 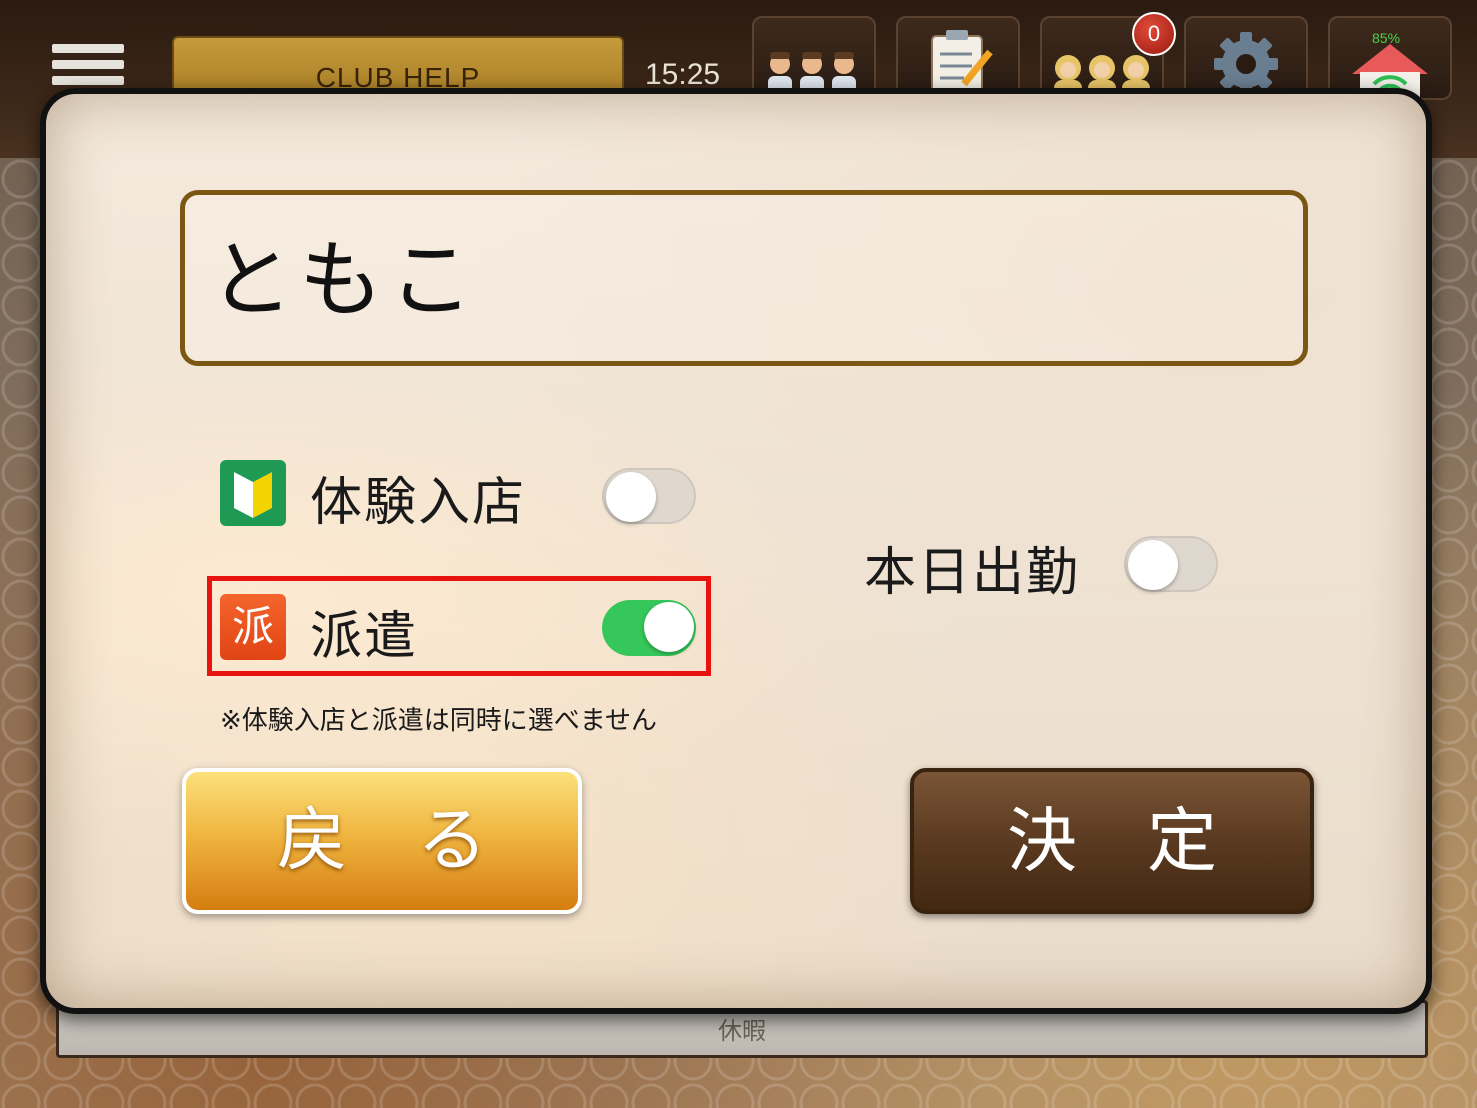 I want to click on exclusive-note: ※体験入店と派遣は同時に選べません, so click(x=439, y=721).